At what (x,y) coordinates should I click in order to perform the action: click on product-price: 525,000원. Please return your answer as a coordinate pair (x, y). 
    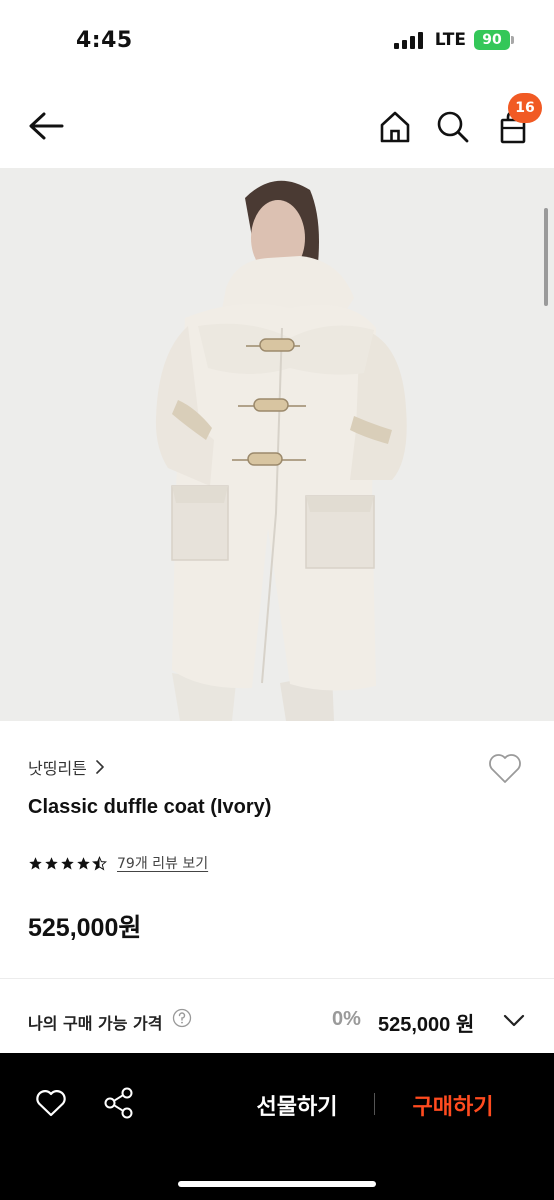
    Looking at the image, I should click on (85, 928).